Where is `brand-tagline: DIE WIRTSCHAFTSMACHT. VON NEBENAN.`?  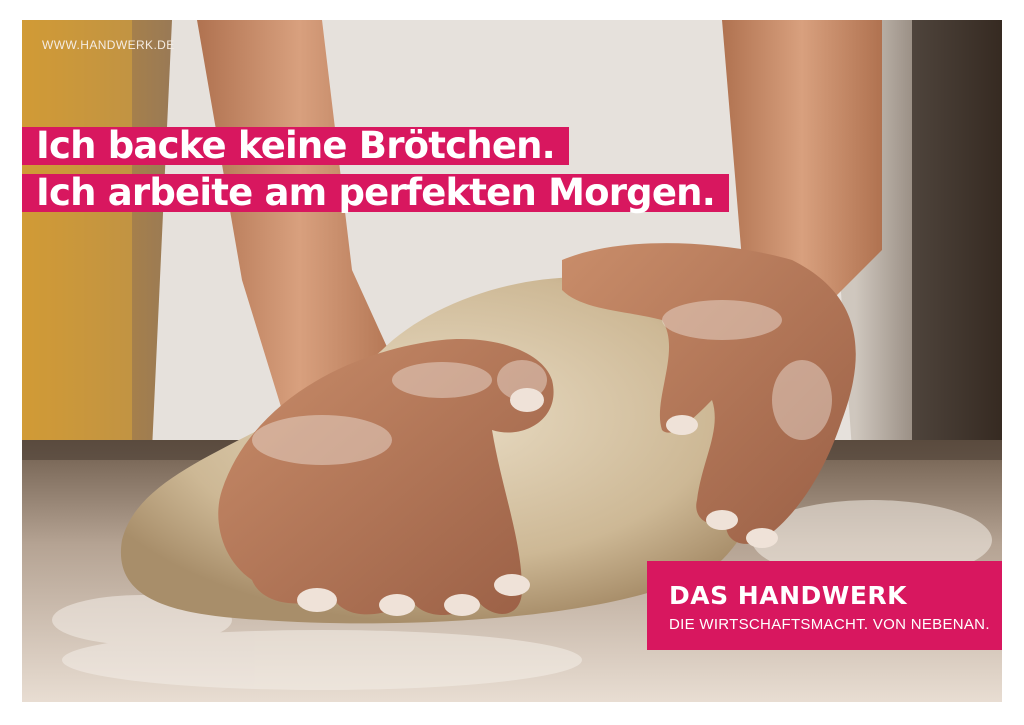
brand-tagline: DIE WIRTSCHAFTSMACHT. VON NEBENAN. is located at coordinates (829, 624).